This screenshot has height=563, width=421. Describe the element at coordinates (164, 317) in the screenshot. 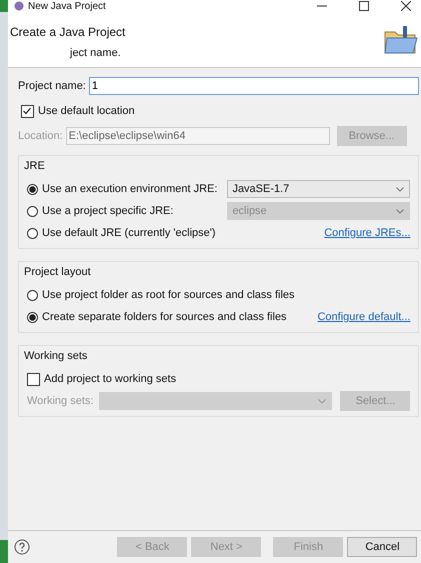

I see `radio-label: Create separate folders for sources and class files` at that location.